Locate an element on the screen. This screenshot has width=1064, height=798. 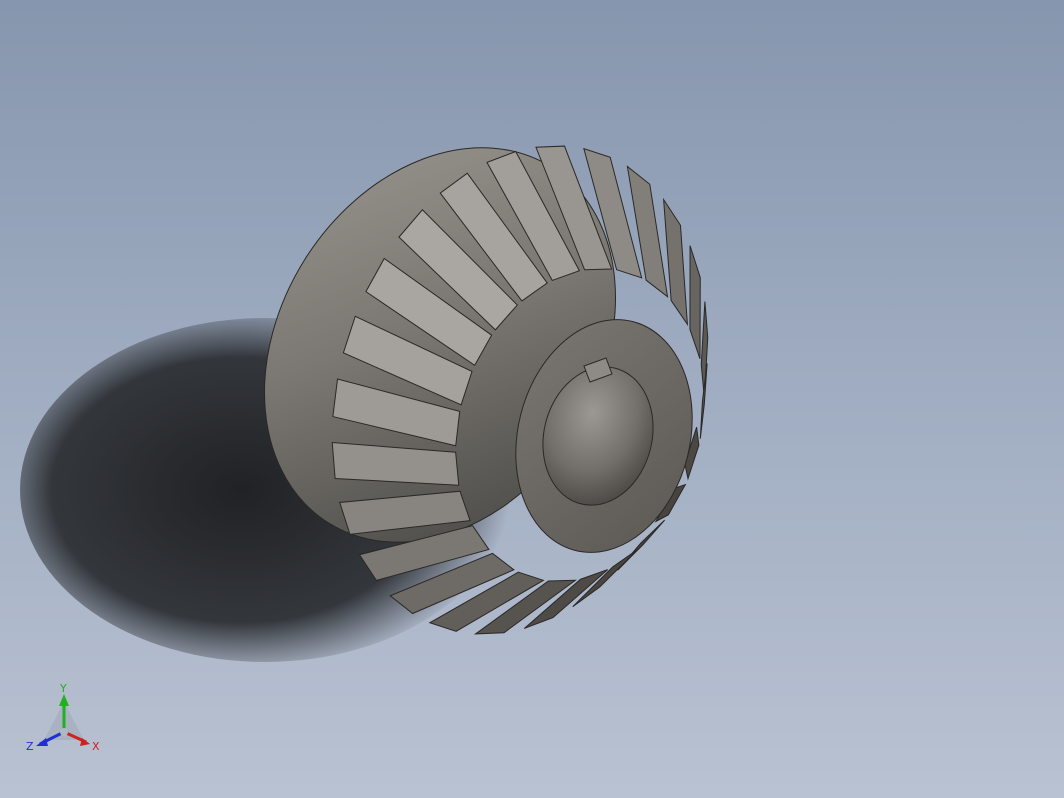
triad-y-arrow-icon is located at coordinates (64, 700).